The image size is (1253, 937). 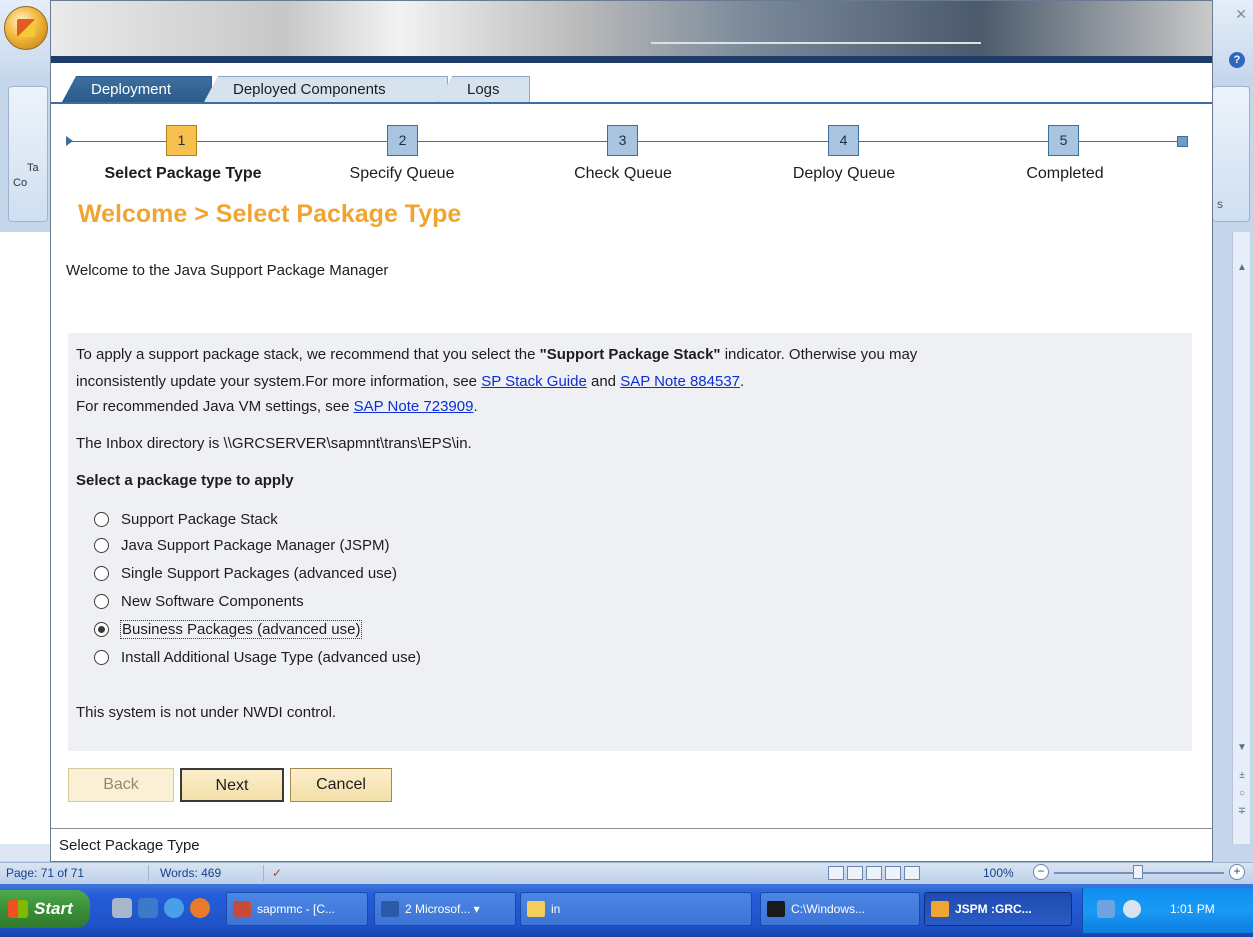 What do you see at coordinates (18, 909) in the screenshot?
I see `windows-logo-icon` at bounding box center [18, 909].